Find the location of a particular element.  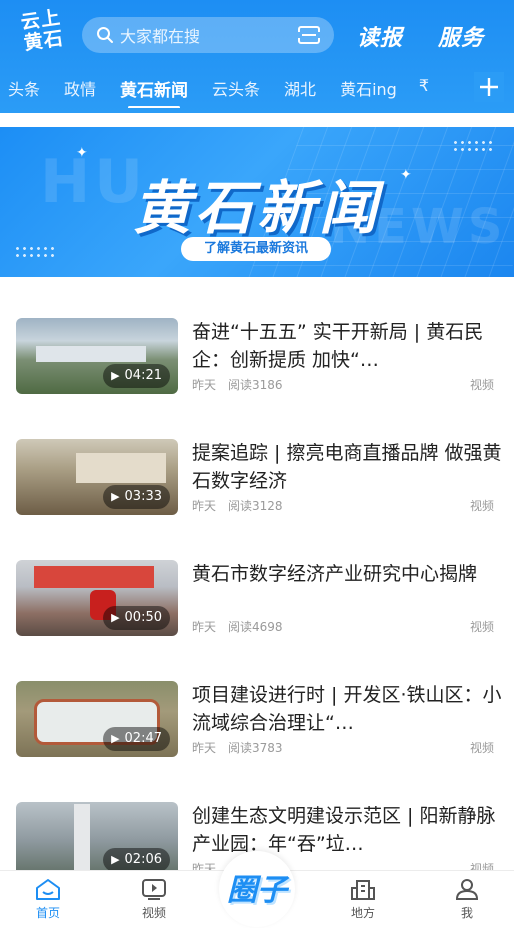

duration-text: 00:50 is located at coordinates (143, 617).